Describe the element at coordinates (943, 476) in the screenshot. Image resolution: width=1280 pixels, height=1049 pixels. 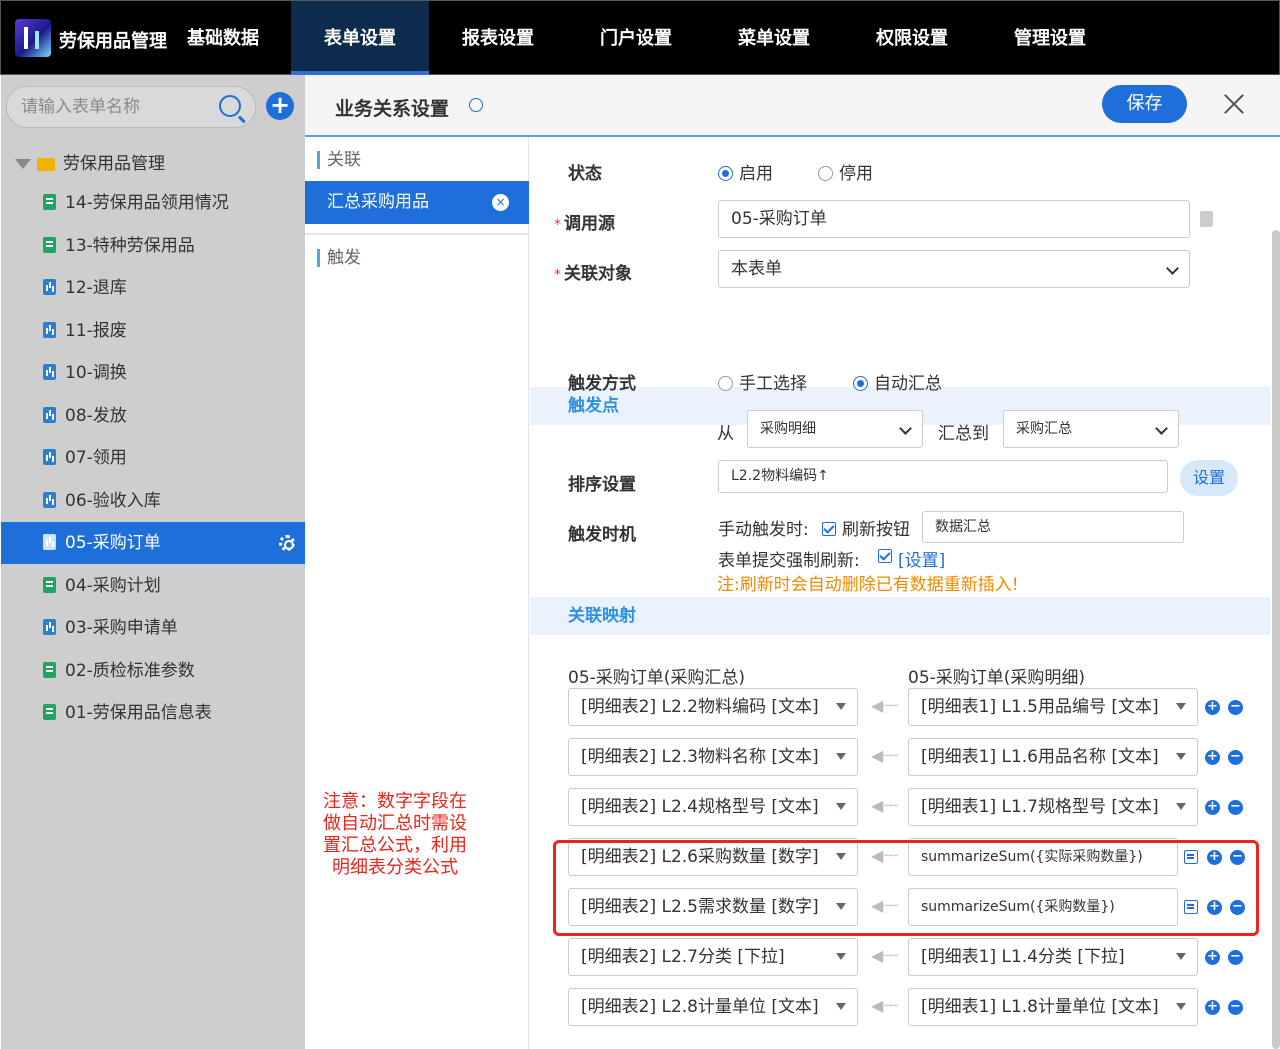
I see `sort-input: L2.2物料编码↑` at that location.